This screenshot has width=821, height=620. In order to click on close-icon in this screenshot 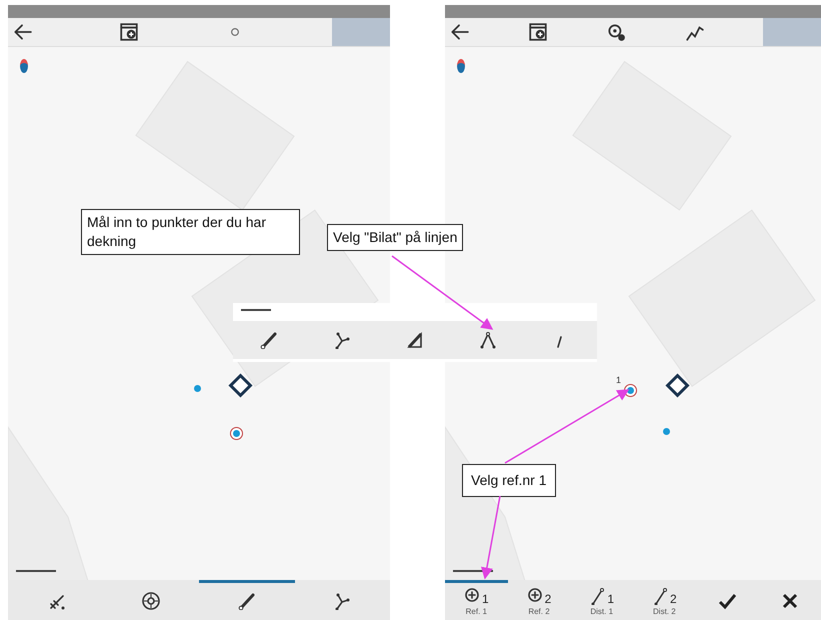, I will do `click(789, 601)`.